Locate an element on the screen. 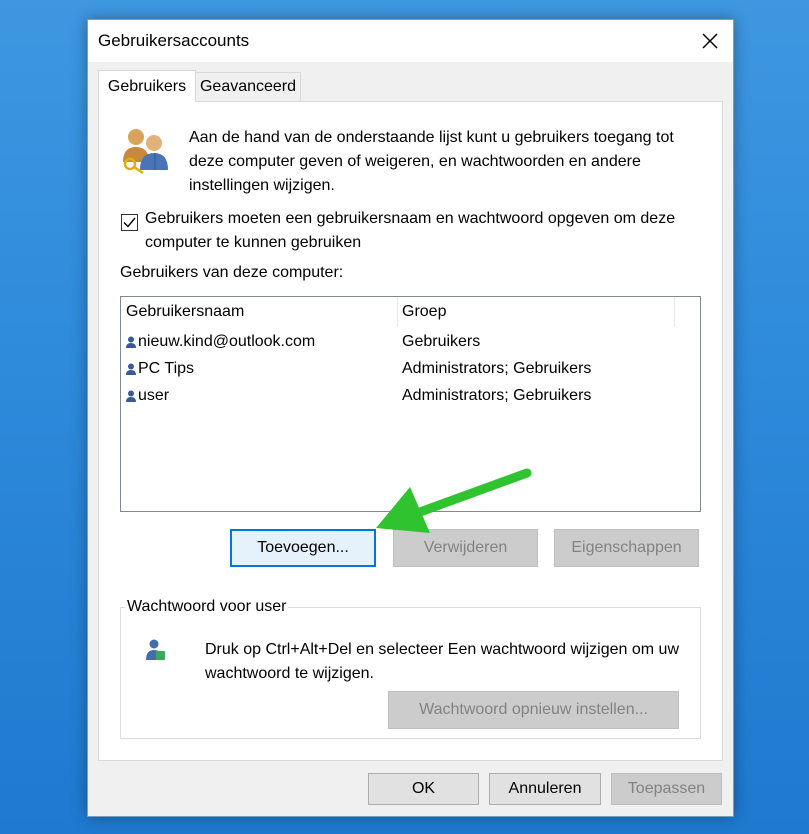 Image resolution: width=809 pixels, height=834 pixels. window-title: Gebruikersaccounts is located at coordinates (174, 40).